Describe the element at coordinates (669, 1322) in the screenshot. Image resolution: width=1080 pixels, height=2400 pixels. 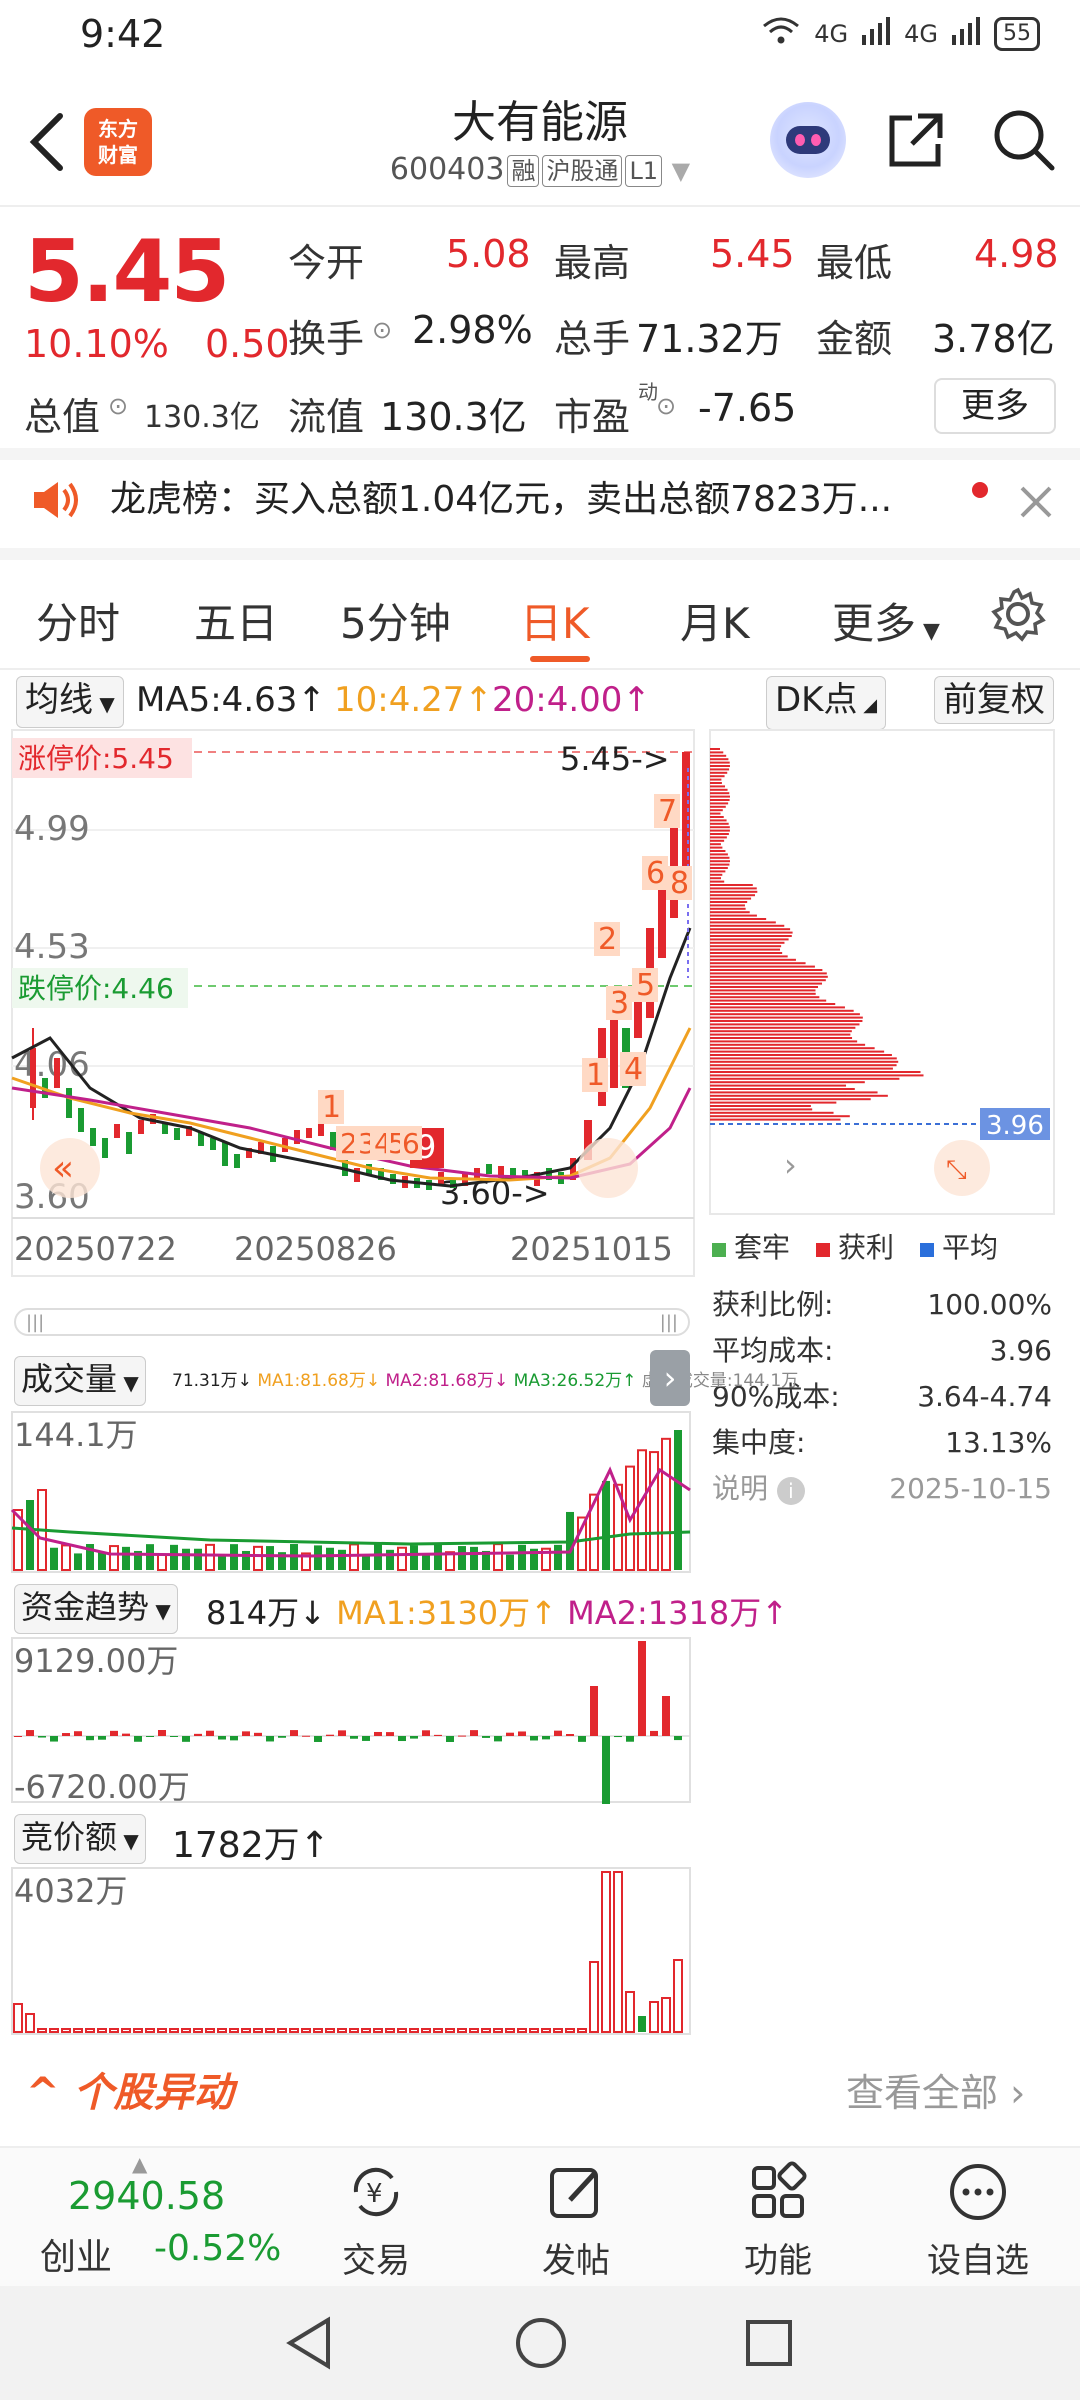
I see `scroll-handle-right: |||` at that location.